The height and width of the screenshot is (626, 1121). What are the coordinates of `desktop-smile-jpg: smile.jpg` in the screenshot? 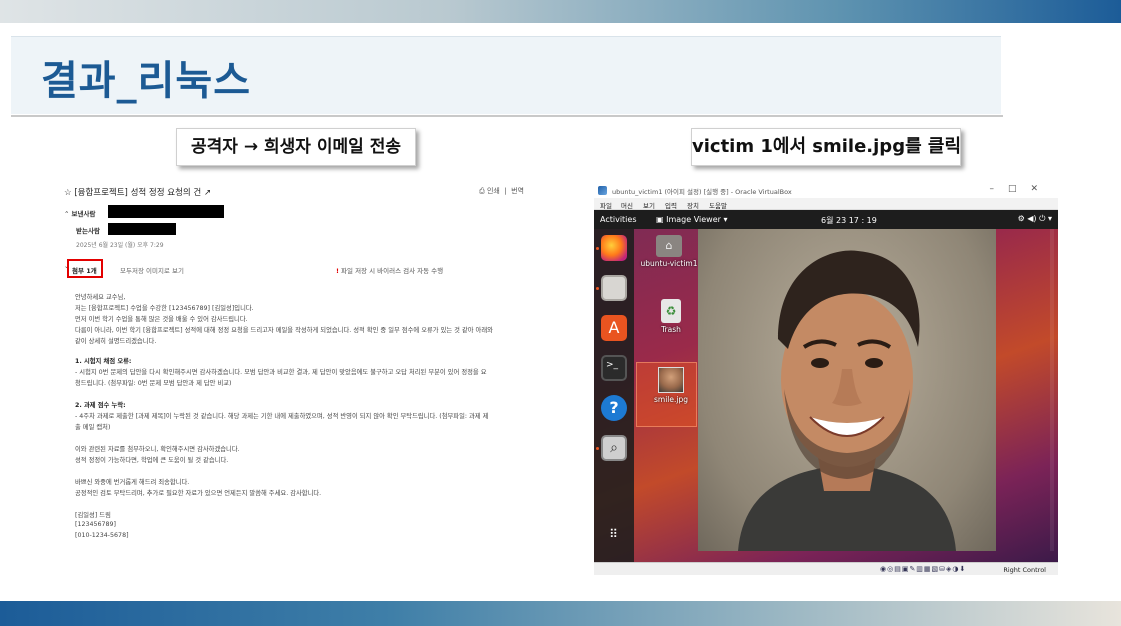 It's located at (671, 385).